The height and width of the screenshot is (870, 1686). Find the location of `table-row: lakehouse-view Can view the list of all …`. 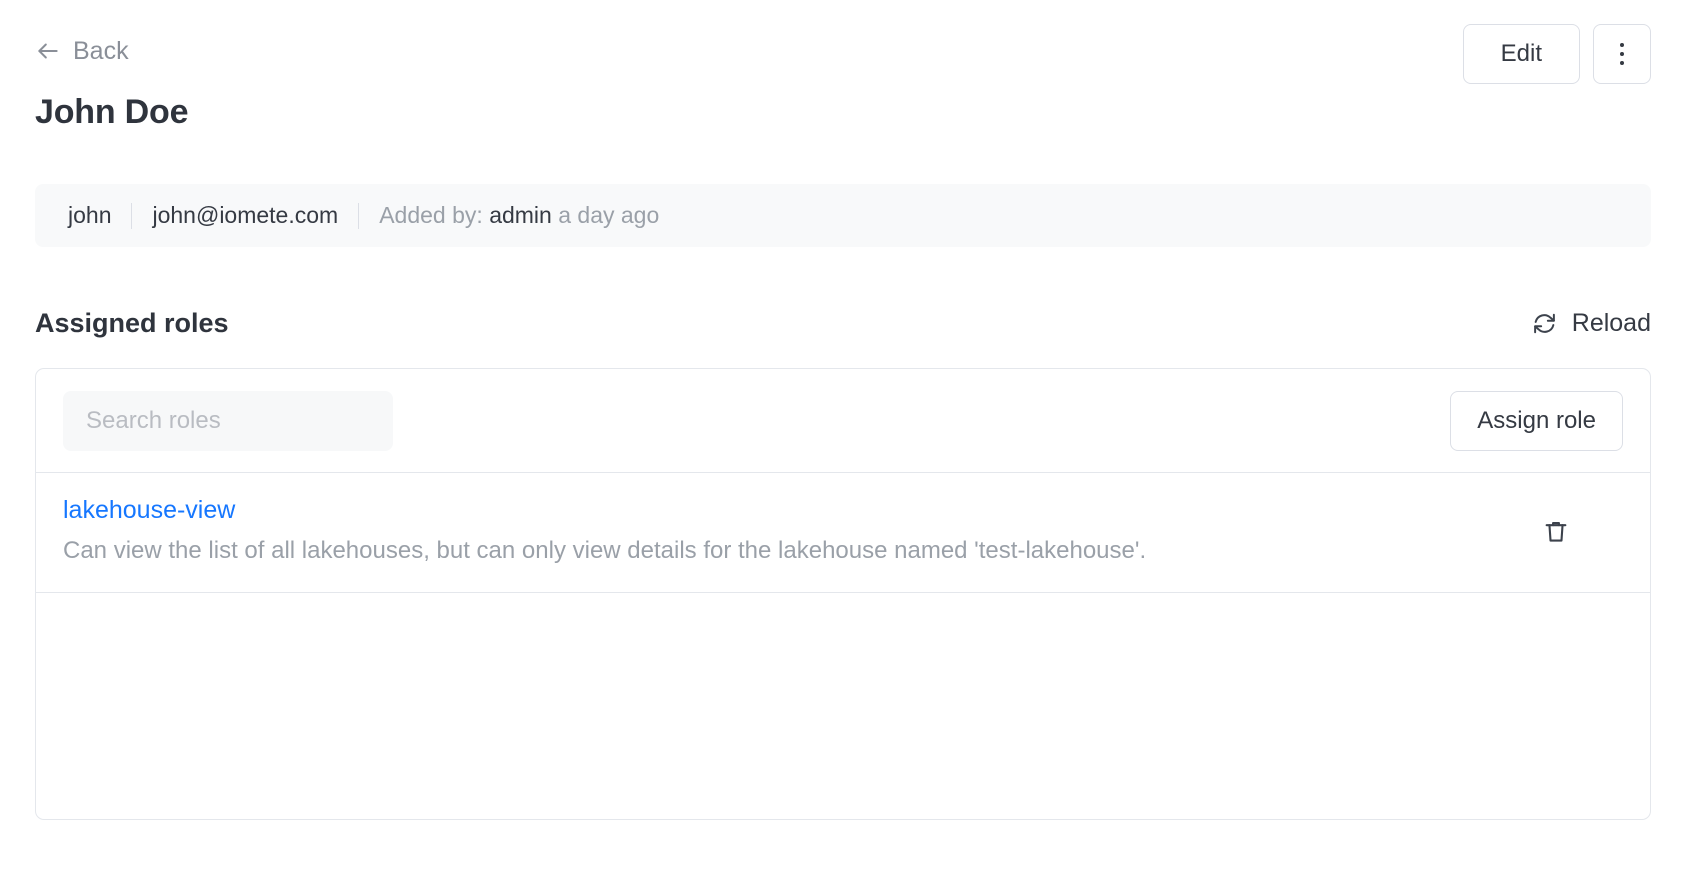

table-row: lakehouse-view Can view the list of all … is located at coordinates (843, 533).